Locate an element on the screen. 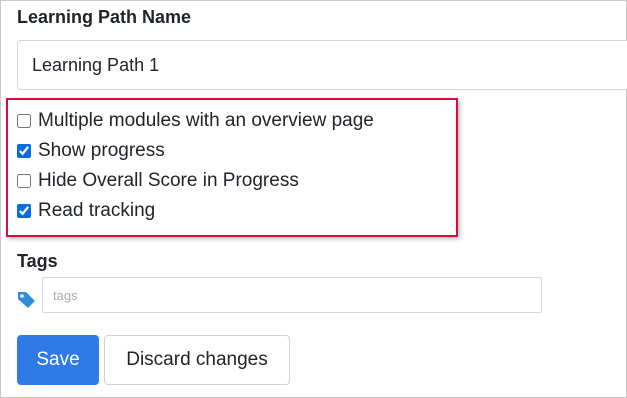  read-tracking-checkbox is located at coordinates (24, 211).